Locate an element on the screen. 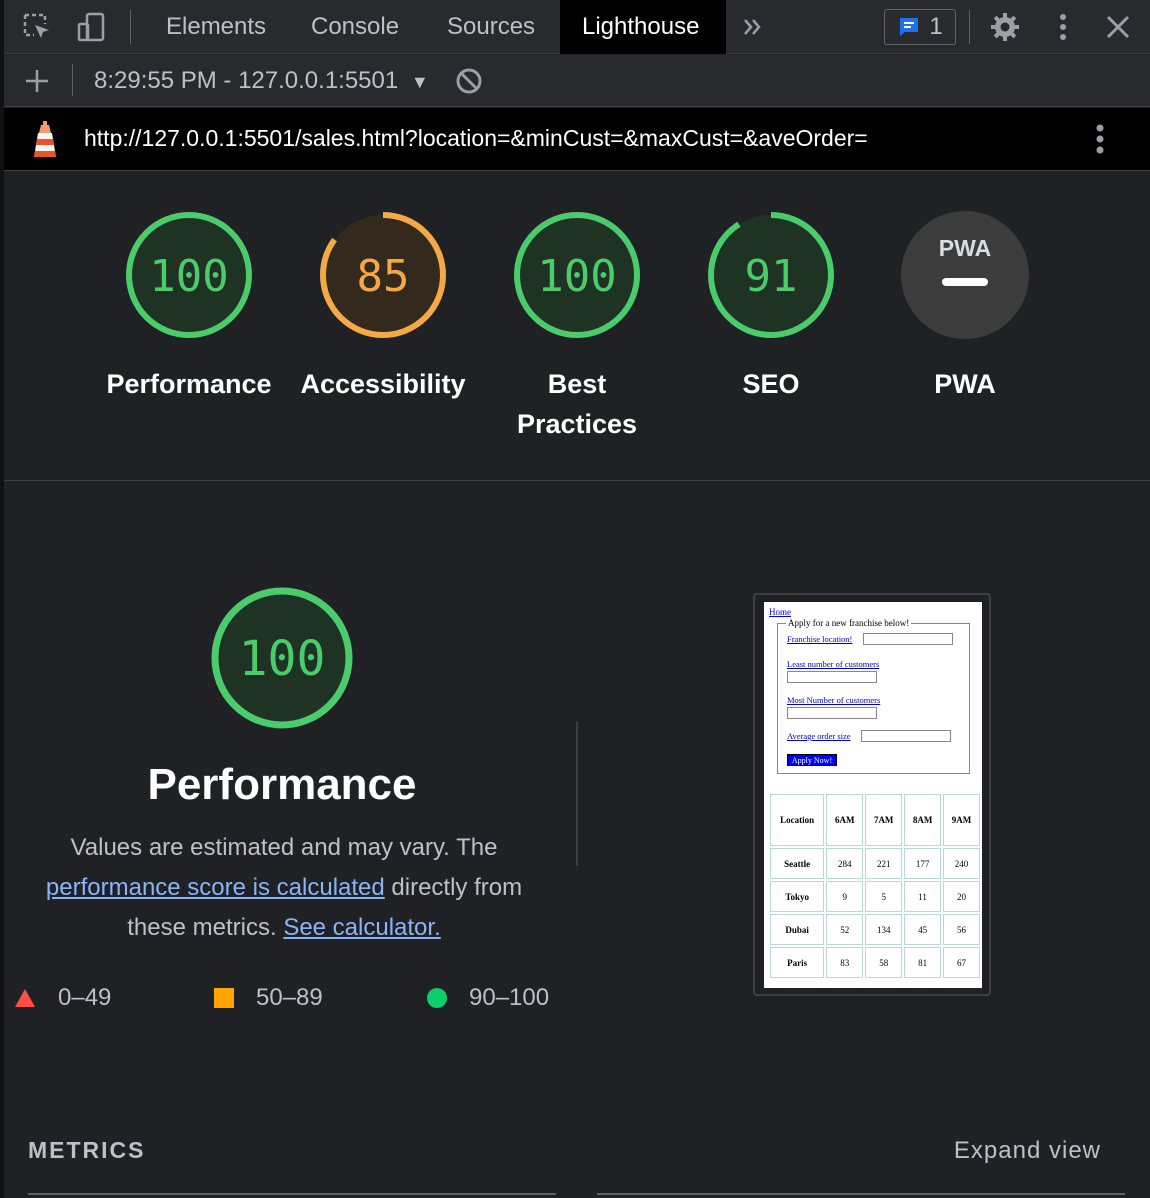  table-header: Location is located at coordinates (797, 820).